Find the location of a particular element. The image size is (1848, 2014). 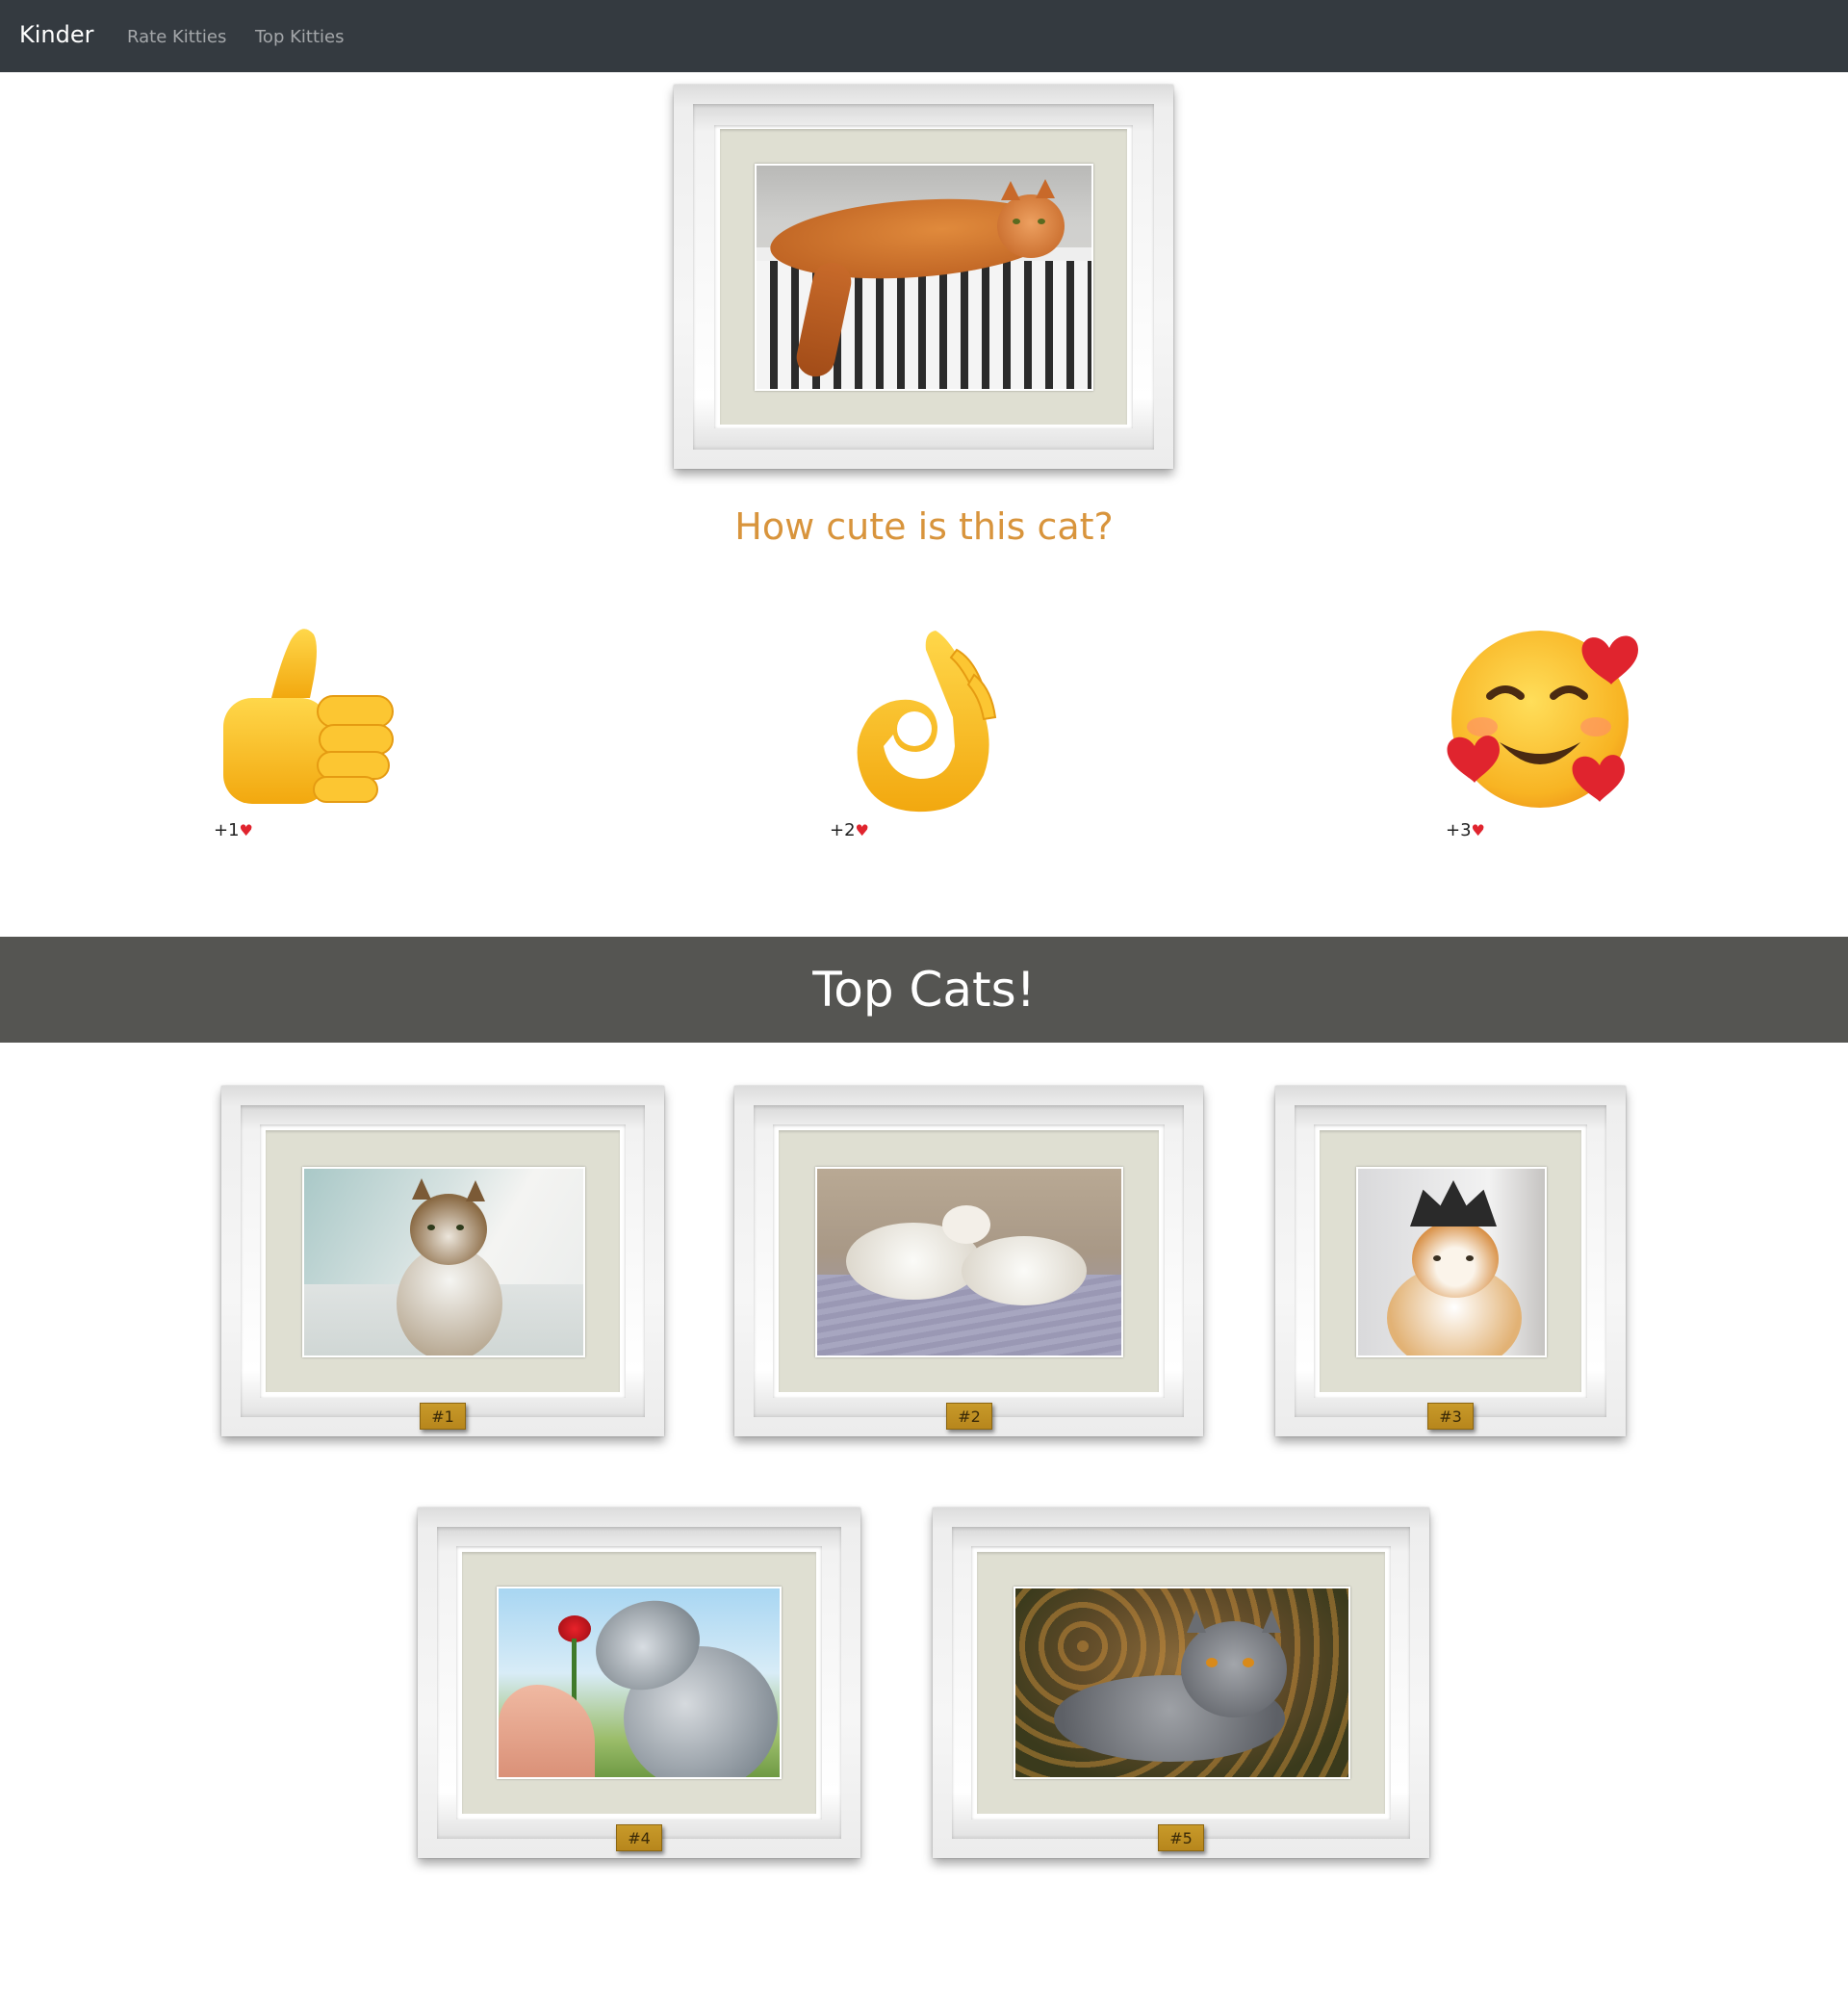

featured-cat-frame is located at coordinates (923, 277).